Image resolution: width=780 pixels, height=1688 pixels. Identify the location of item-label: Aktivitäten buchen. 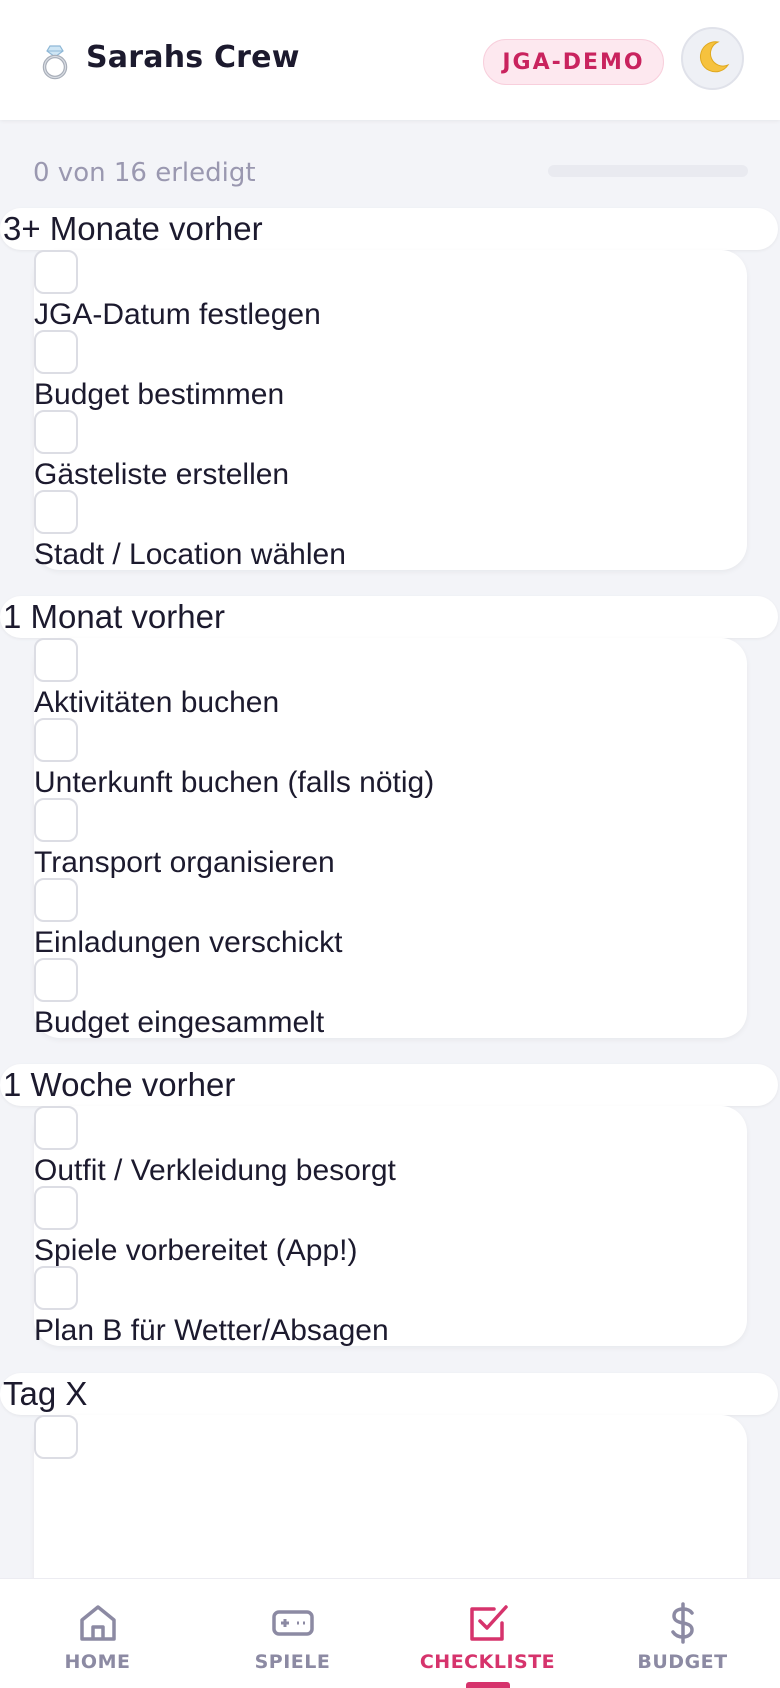
(157, 702).